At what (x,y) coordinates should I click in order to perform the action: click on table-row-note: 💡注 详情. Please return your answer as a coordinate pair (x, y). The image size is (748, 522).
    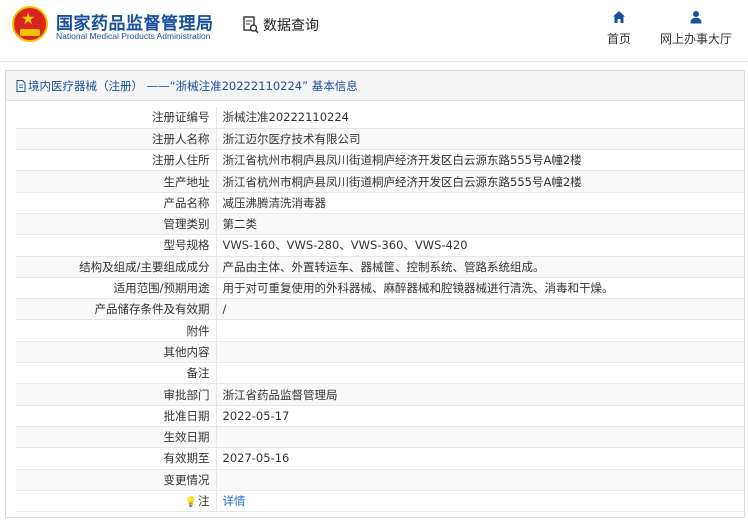
    Looking at the image, I should click on (380, 501).